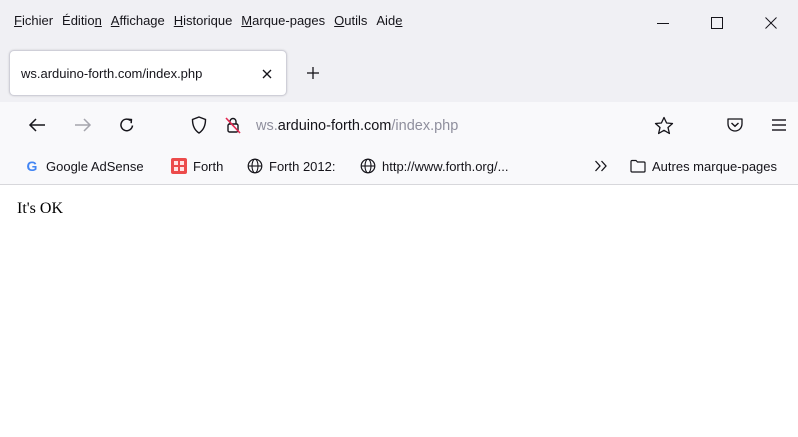  I want to click on menu-affichage: Affichage, so click(138, 20).